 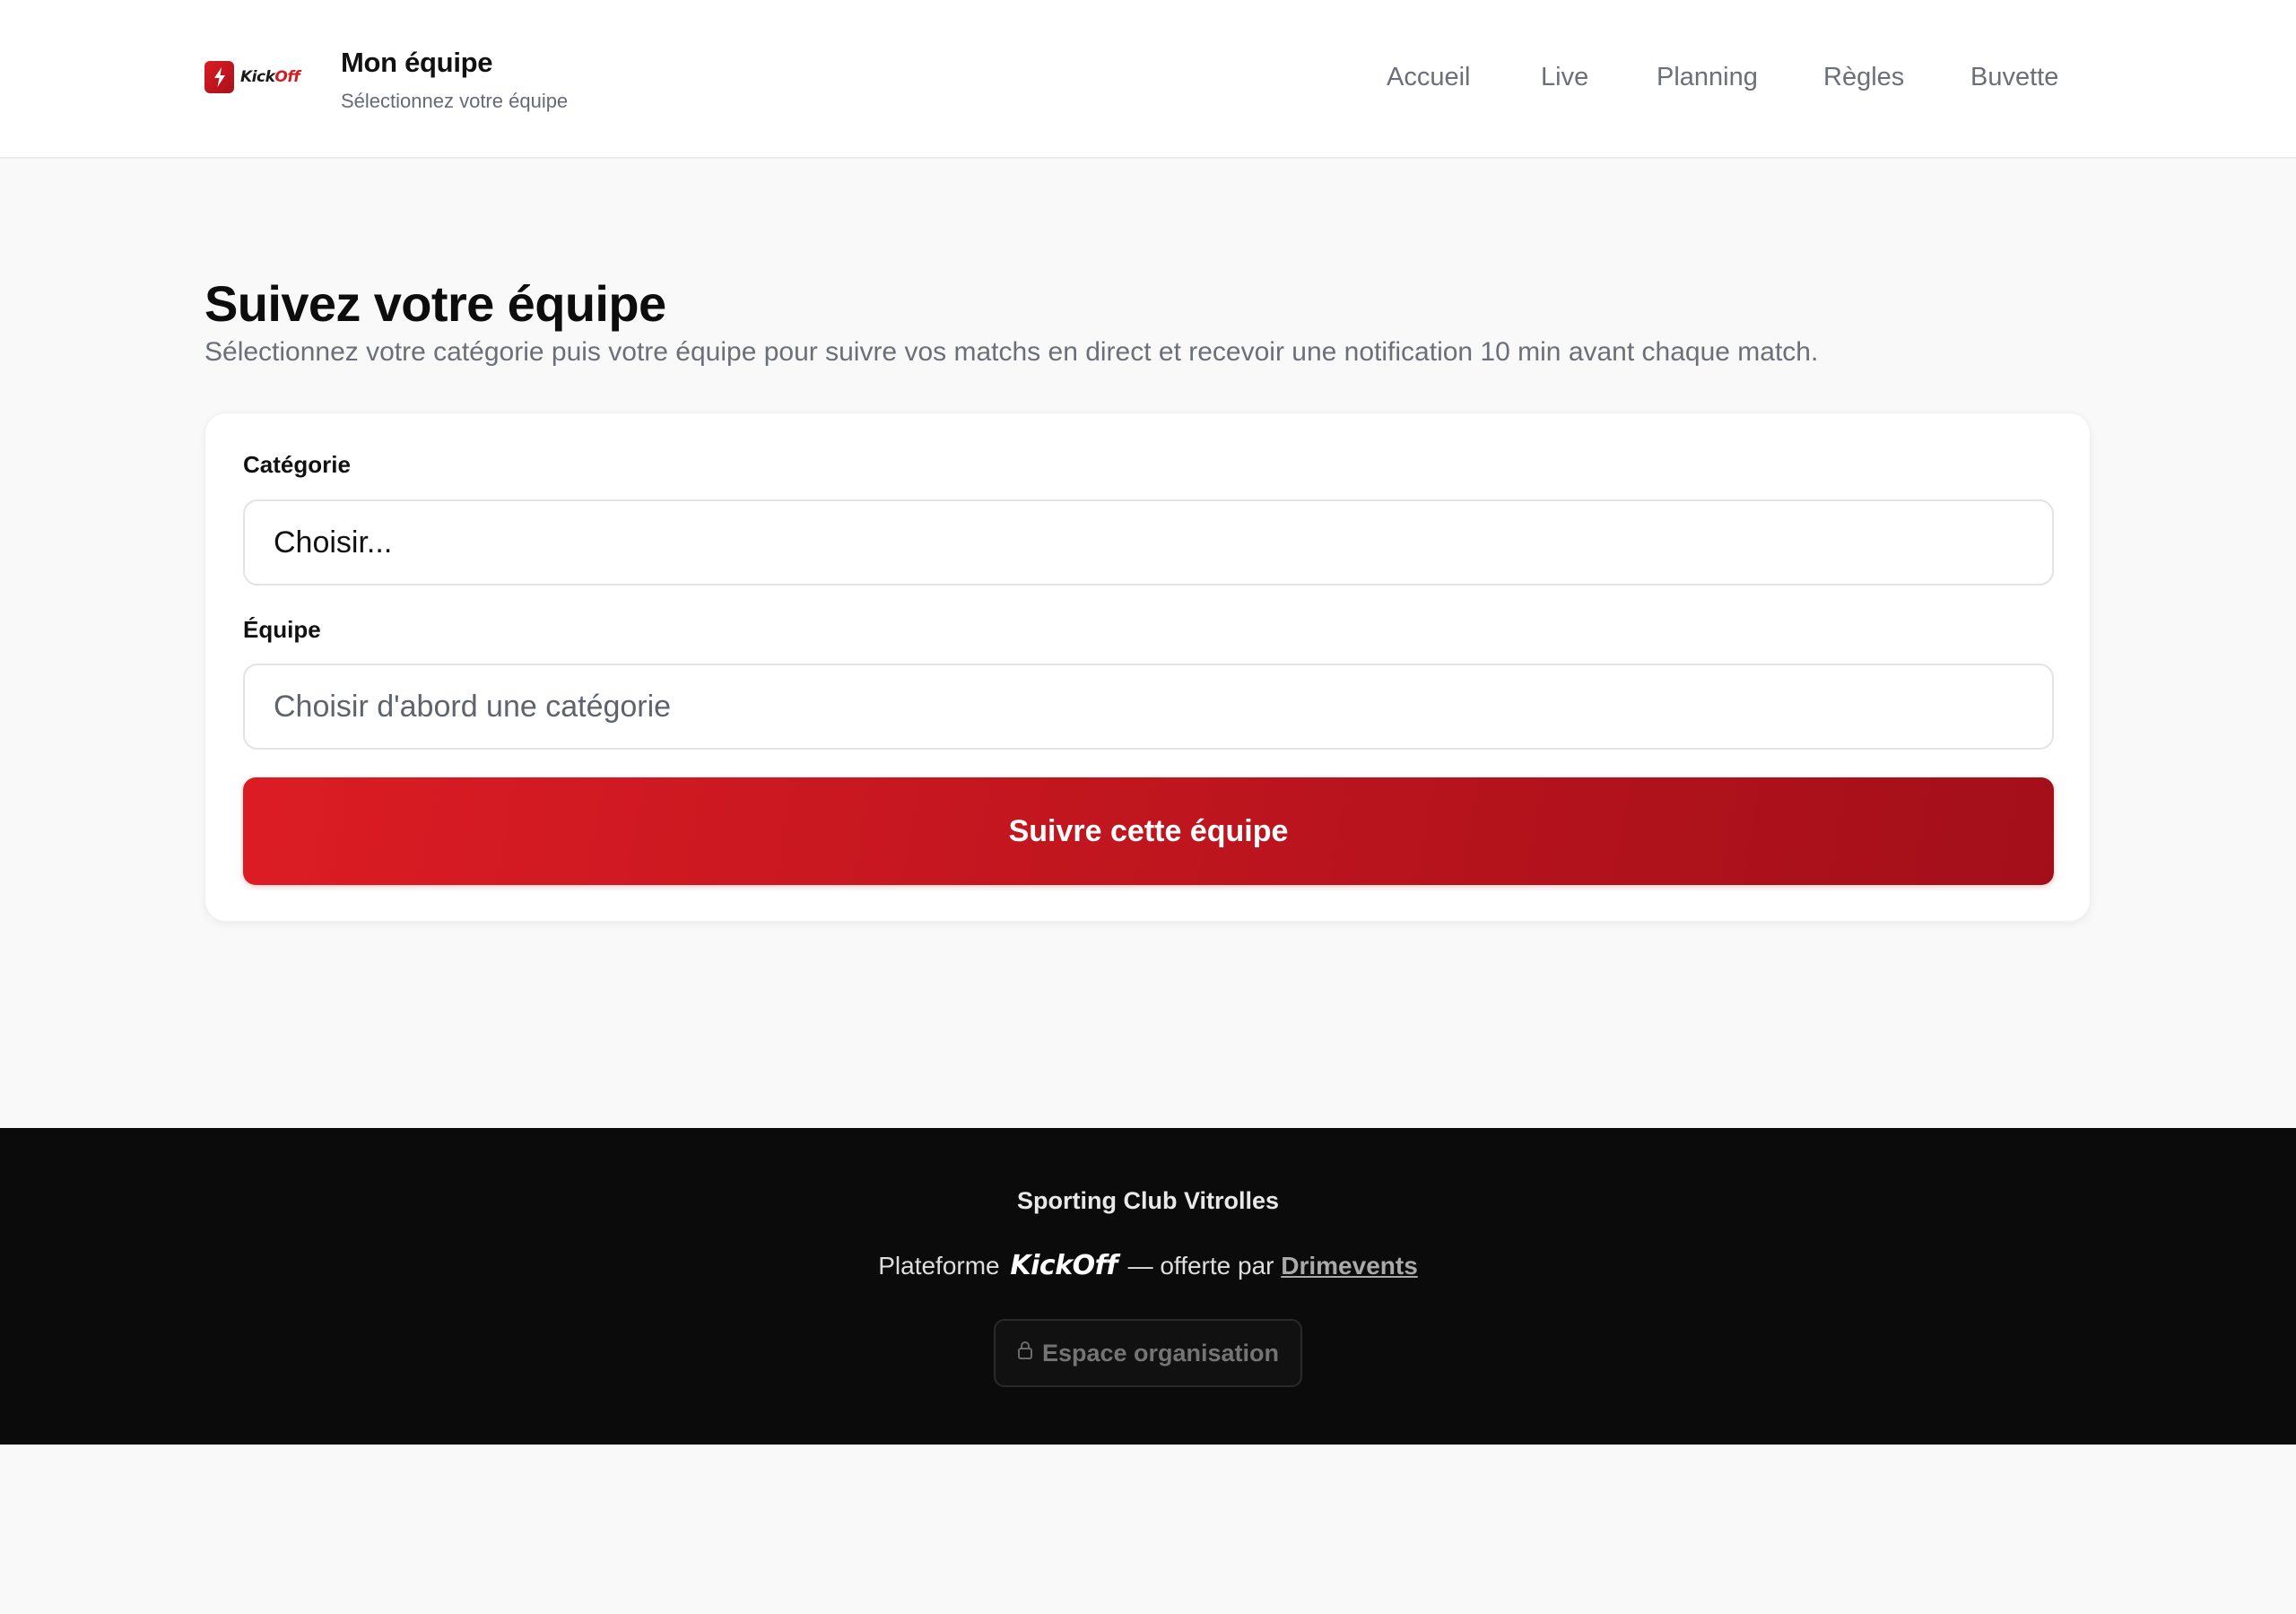 I want to click on page-heading: Mon équipe Sélectionnez votre équipe, so click(x=454, y=80).